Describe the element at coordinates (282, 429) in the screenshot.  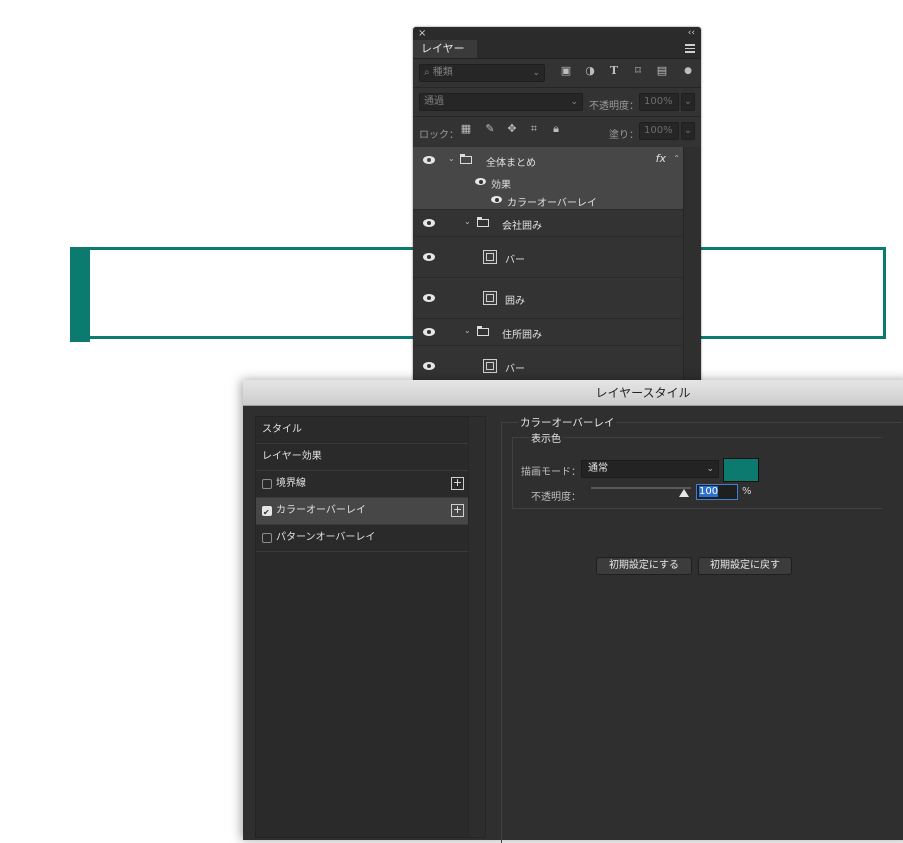
I see `item-label: スタイル` at that location.